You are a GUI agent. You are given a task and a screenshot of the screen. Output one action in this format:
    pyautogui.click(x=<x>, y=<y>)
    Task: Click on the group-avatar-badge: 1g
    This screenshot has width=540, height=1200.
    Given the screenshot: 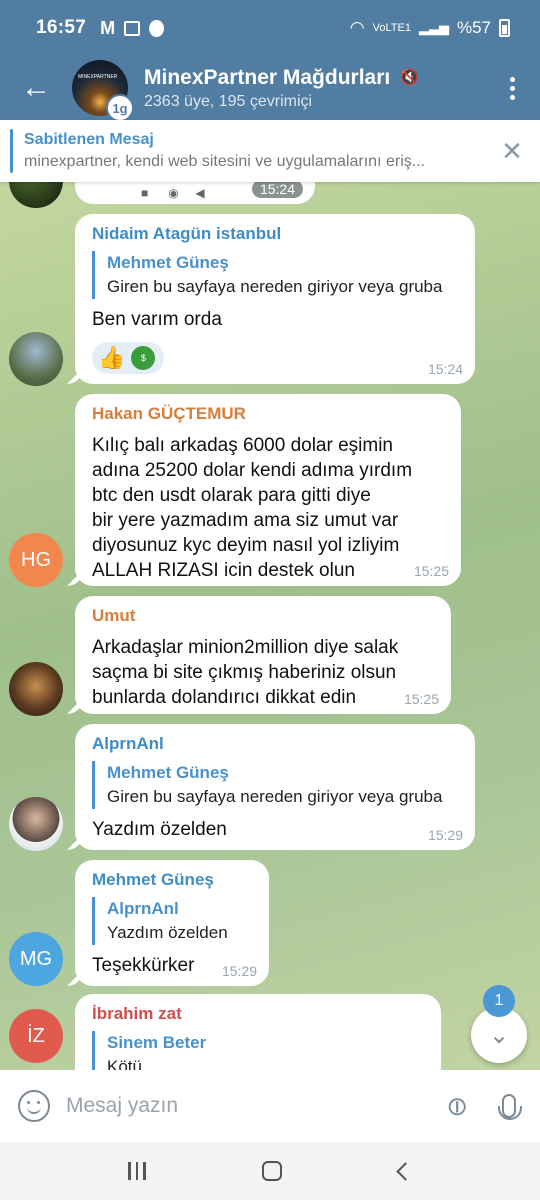 What is the action you would take?
    pyautogui.click(x=120, y=108)
    